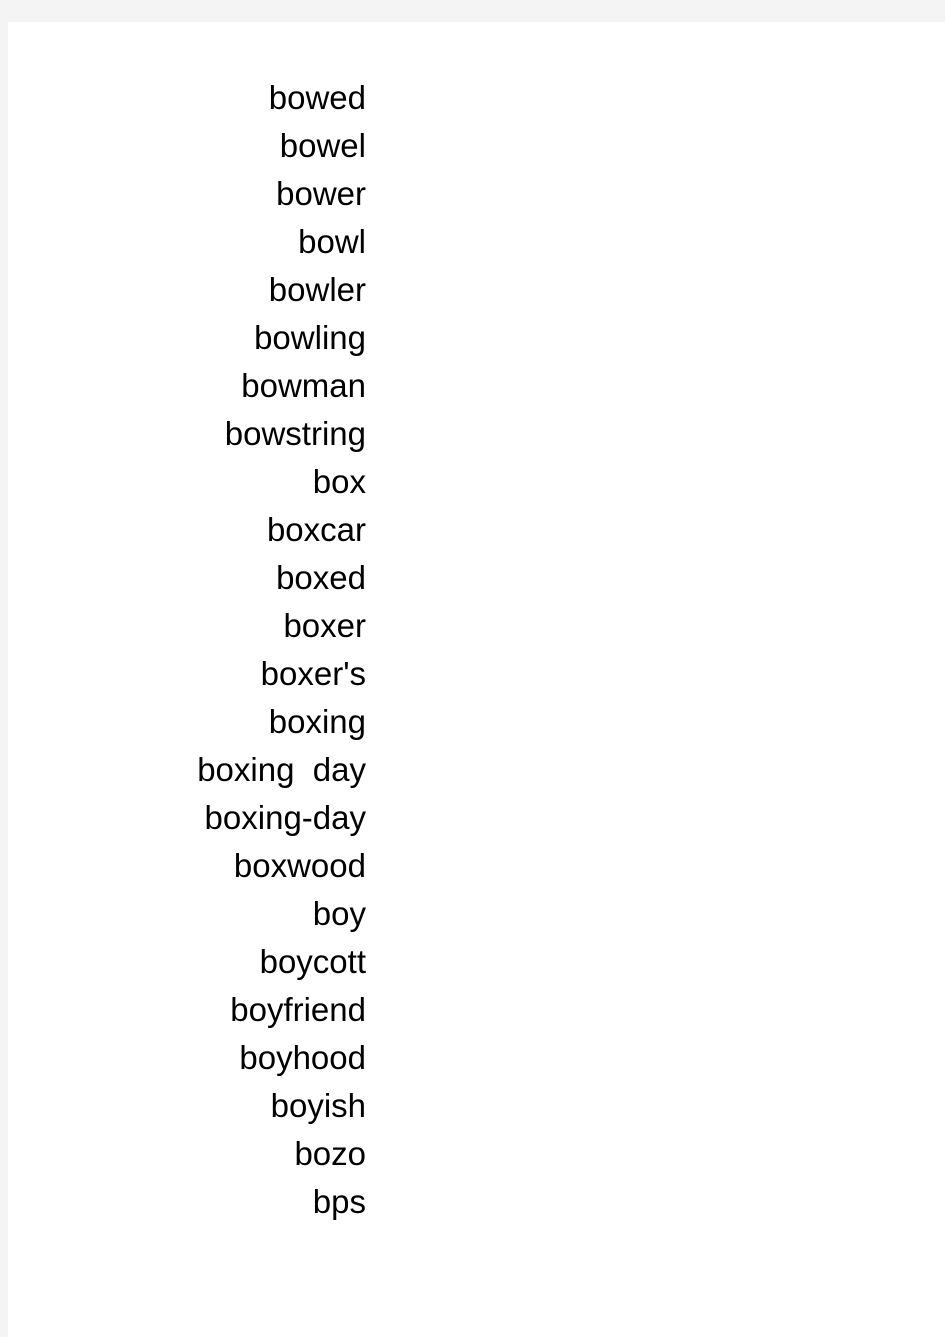  I want to click on list-item: boxing day, so click(187, 770).